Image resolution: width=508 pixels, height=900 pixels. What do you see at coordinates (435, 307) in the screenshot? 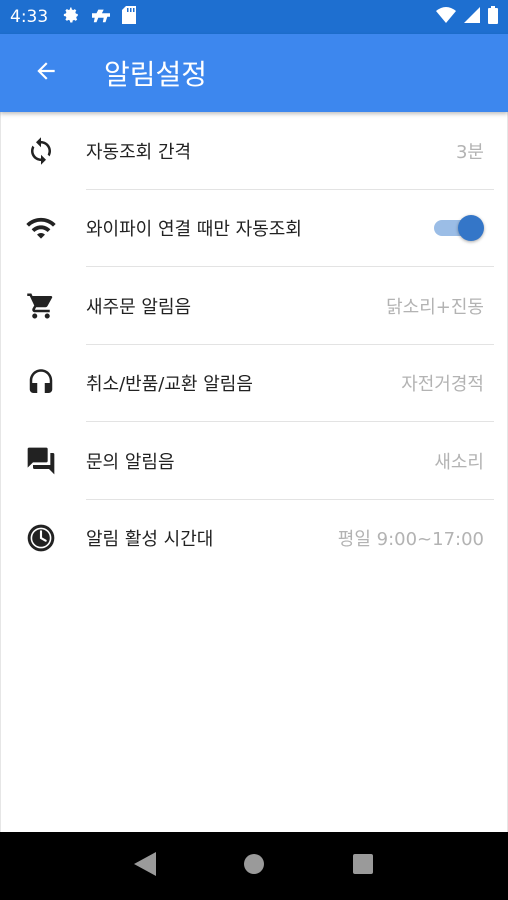
I see `setting-value: 닭소리+진동` at bounding box center [435, 307].